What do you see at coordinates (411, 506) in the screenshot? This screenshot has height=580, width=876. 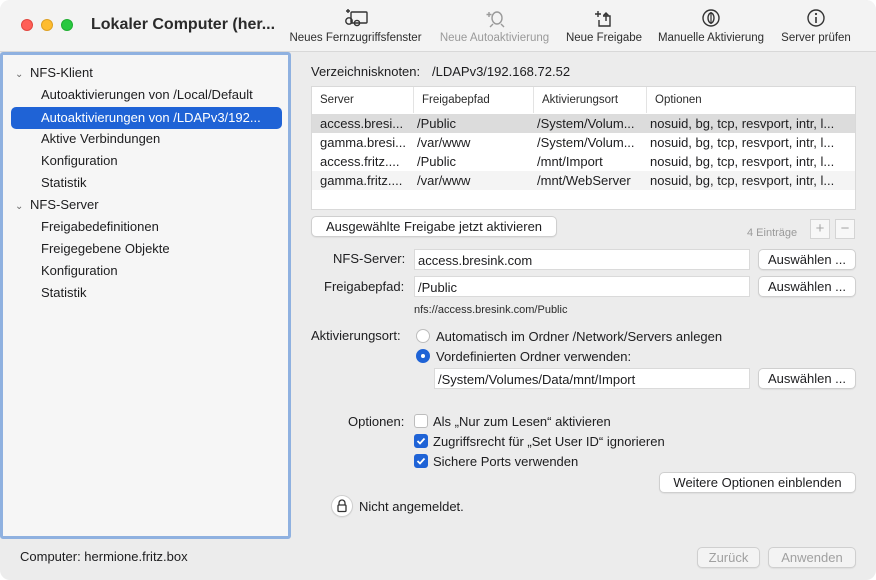 I see `login-status: Nicht angemeldet.` at bounding box center [411, 506].